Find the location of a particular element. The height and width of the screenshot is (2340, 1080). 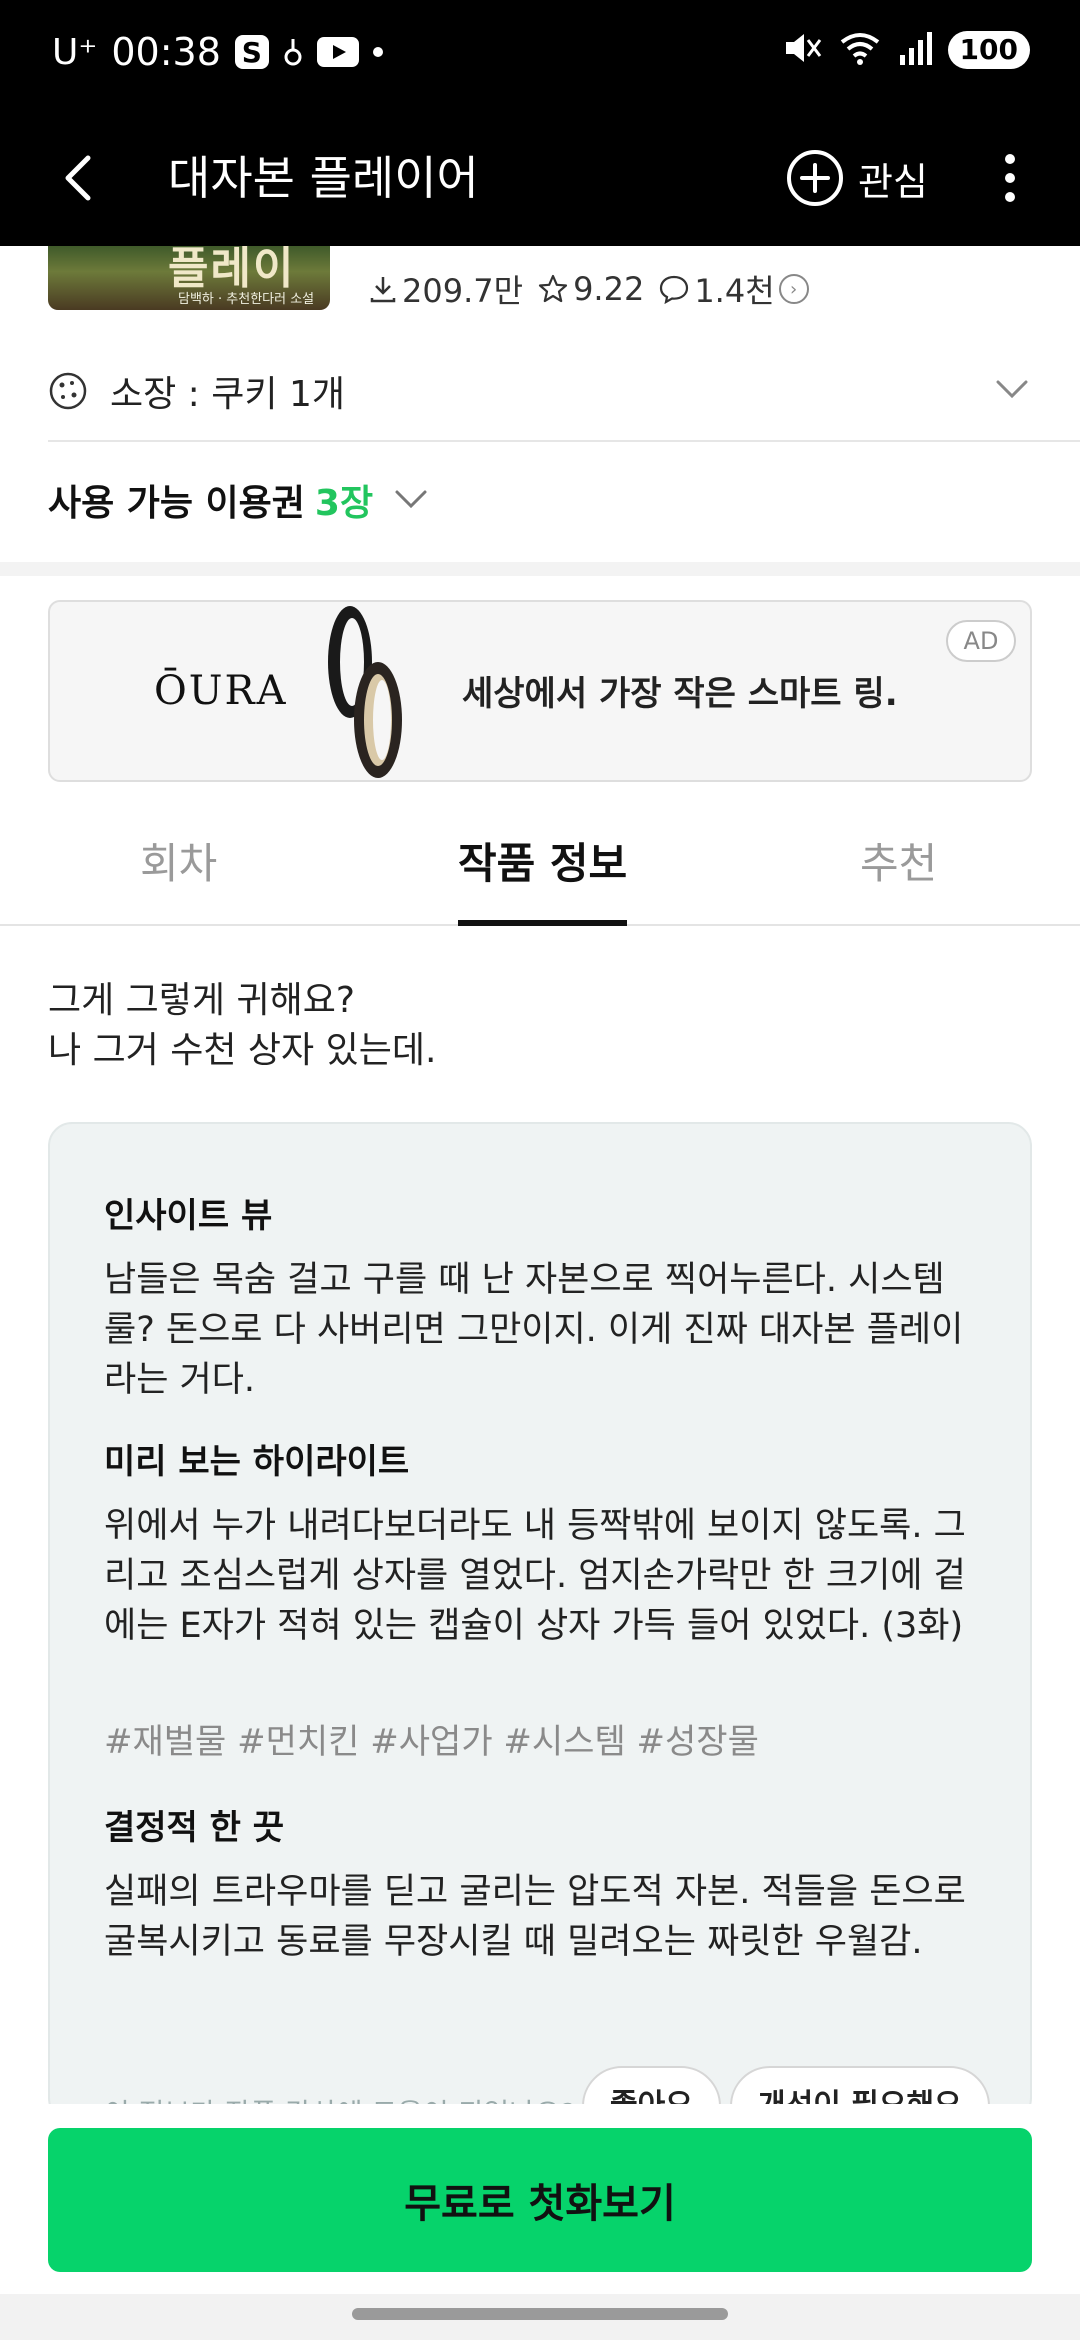

ad-text: 세상에서 가장 작은 스마트 링. is located at coordinates (680, 694).